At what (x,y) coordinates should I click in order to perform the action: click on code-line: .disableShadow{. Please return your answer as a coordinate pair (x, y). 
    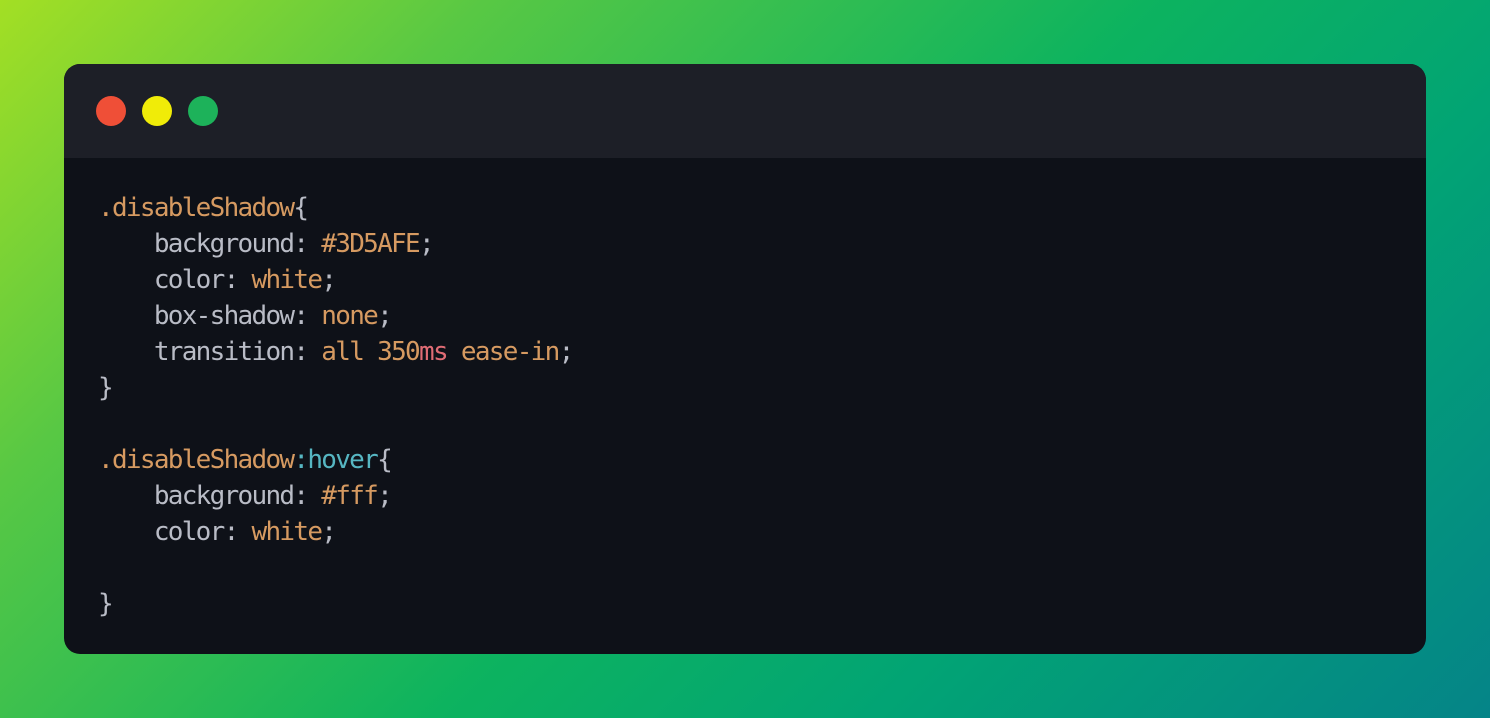
    Looking at the image, I should click on (335, 208).